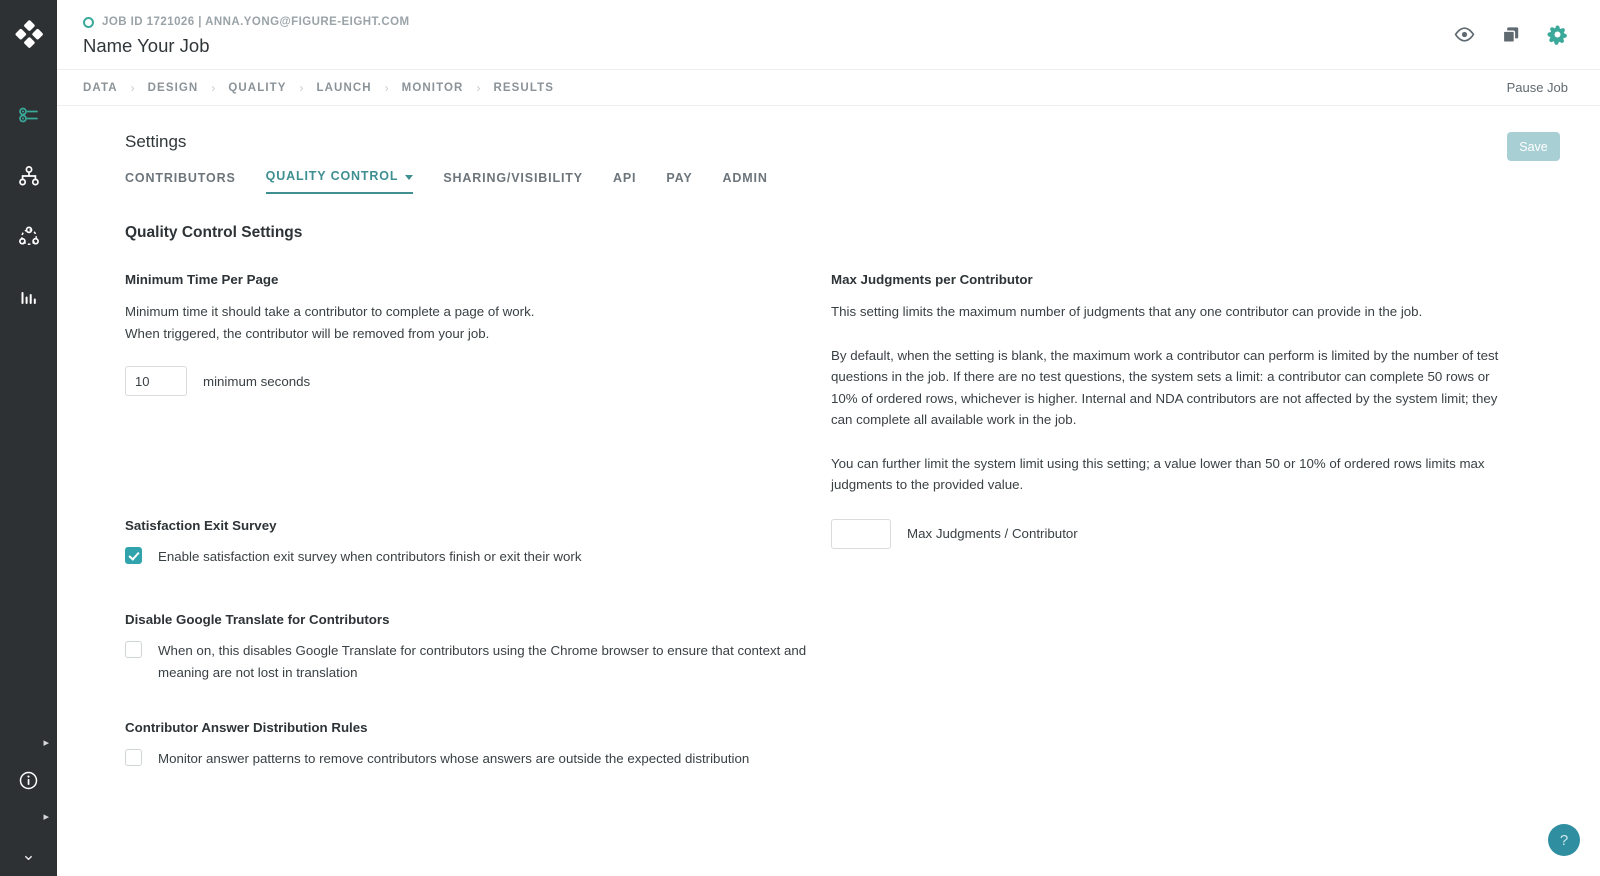 The height and width of the screenshot is (876, 1600). What do you see at coordinates (433, 88) in the screenshot?
I see `breadcrumb-item-monitor: MONITOR` at bounding box center [433, 88].